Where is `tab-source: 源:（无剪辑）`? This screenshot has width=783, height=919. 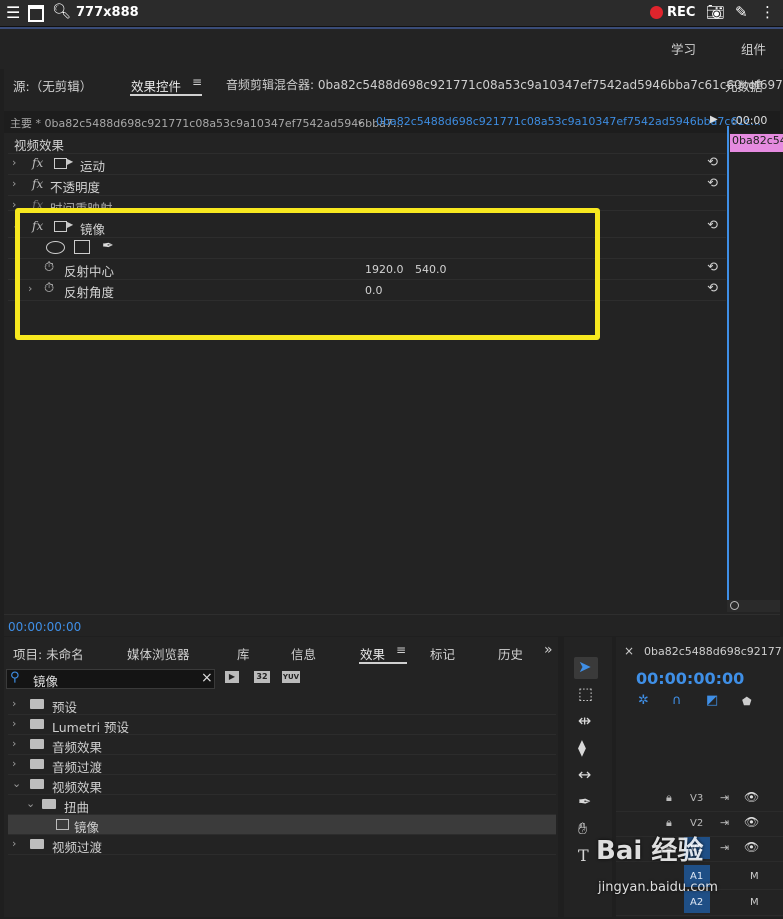
tab-source: 源:（无剪辑） is located at coordinates (52, 85).